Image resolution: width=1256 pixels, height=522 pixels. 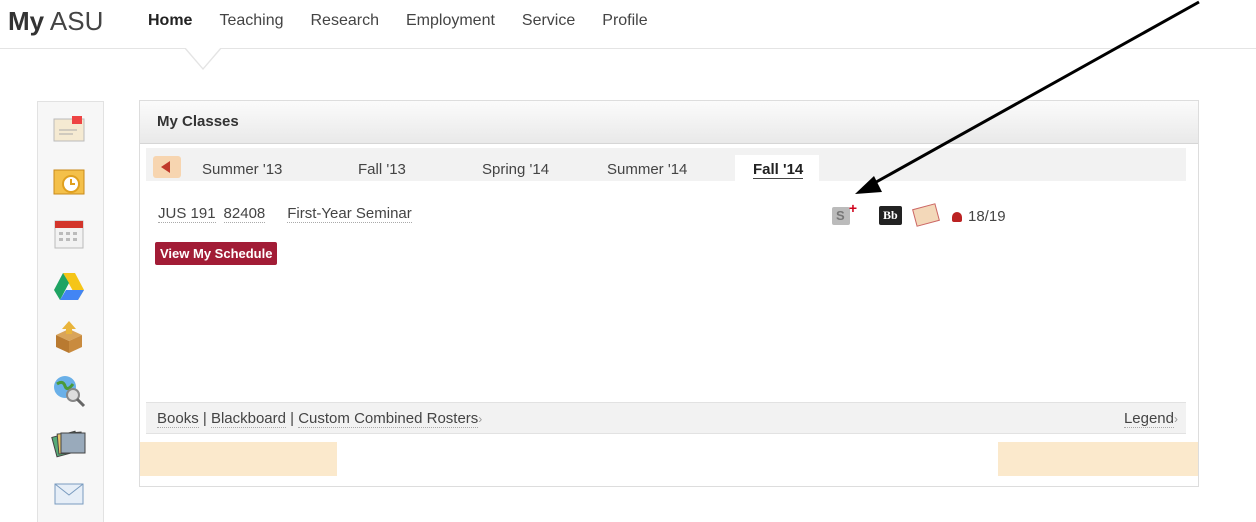 What do you see at coordinates (238, 459) in the screenshot?
I see `footer-band-left` at bounding box center [238, 459].